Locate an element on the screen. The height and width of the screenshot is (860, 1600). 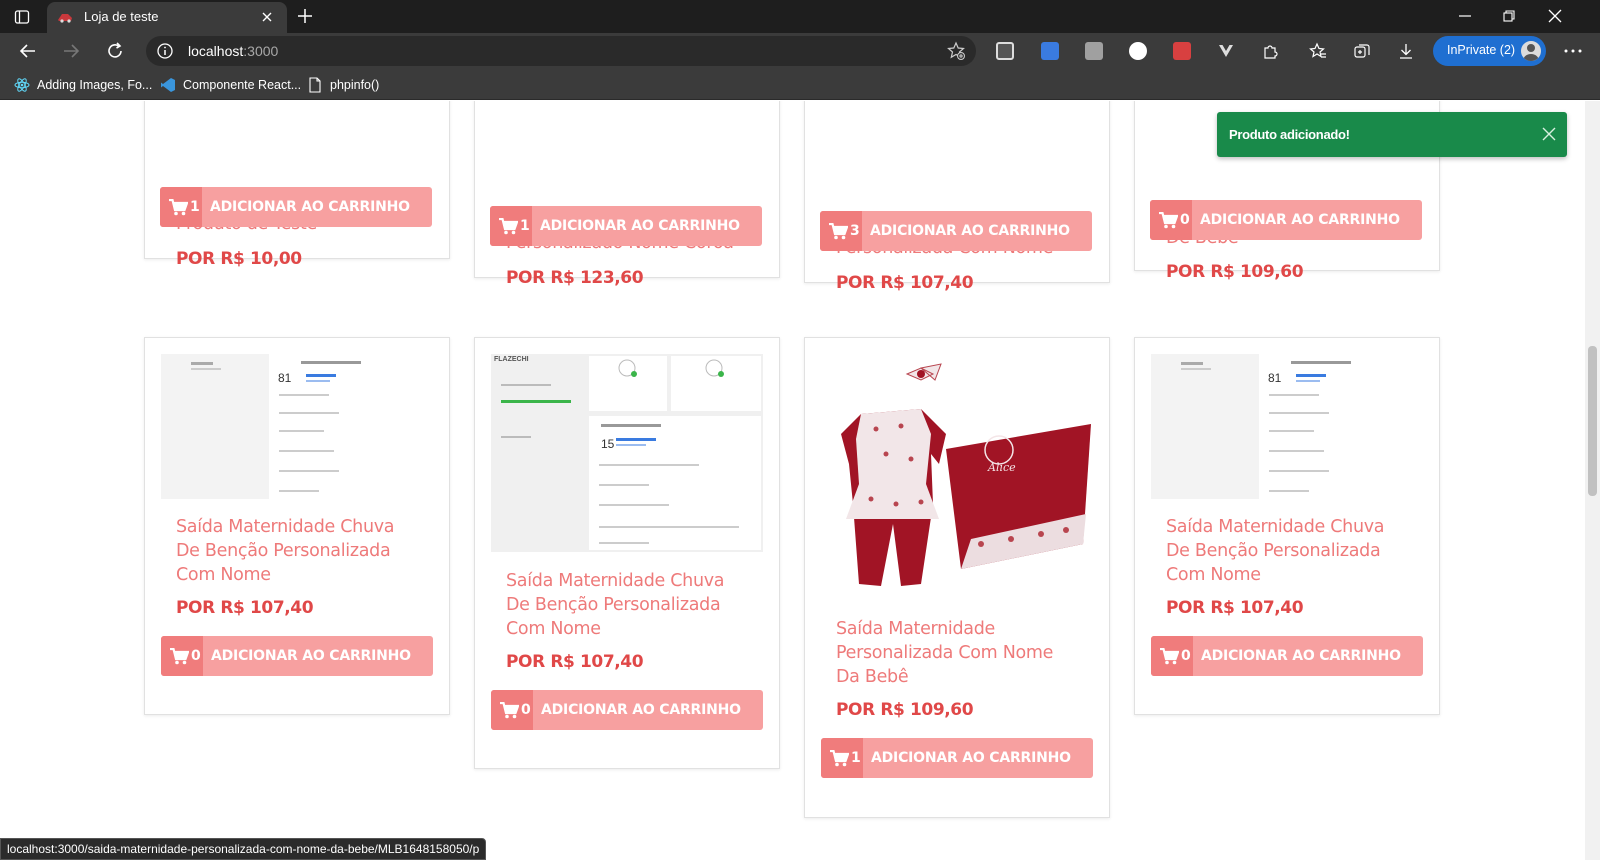
minimize-icon is located at coordinates (1465, 16).